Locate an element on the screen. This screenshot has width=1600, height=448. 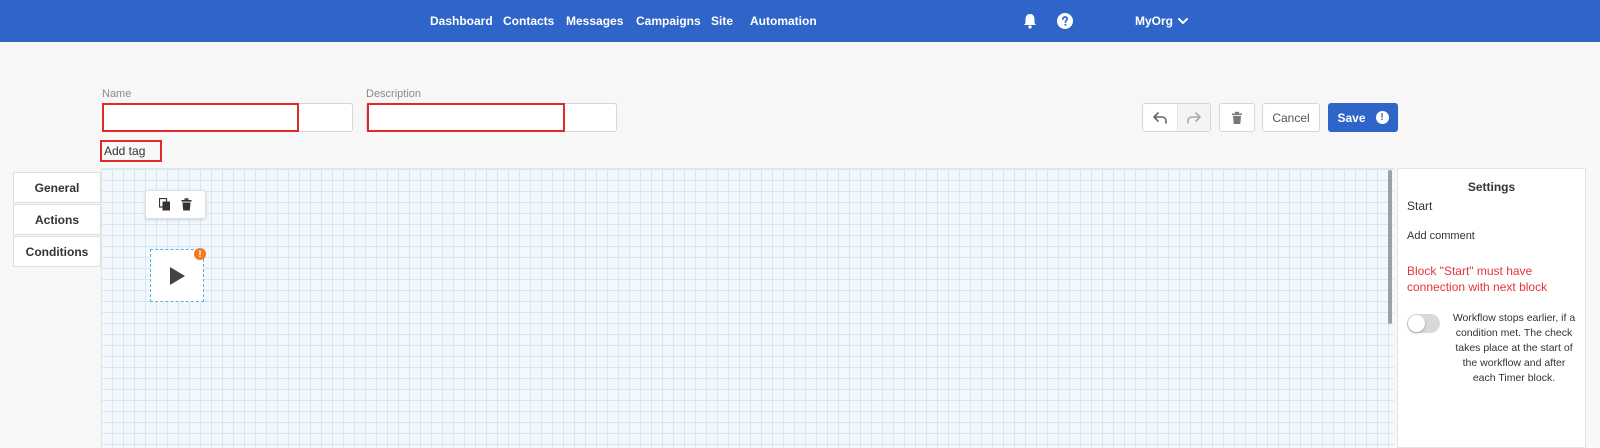
block-toolbar is located at coordinates (175, 204).